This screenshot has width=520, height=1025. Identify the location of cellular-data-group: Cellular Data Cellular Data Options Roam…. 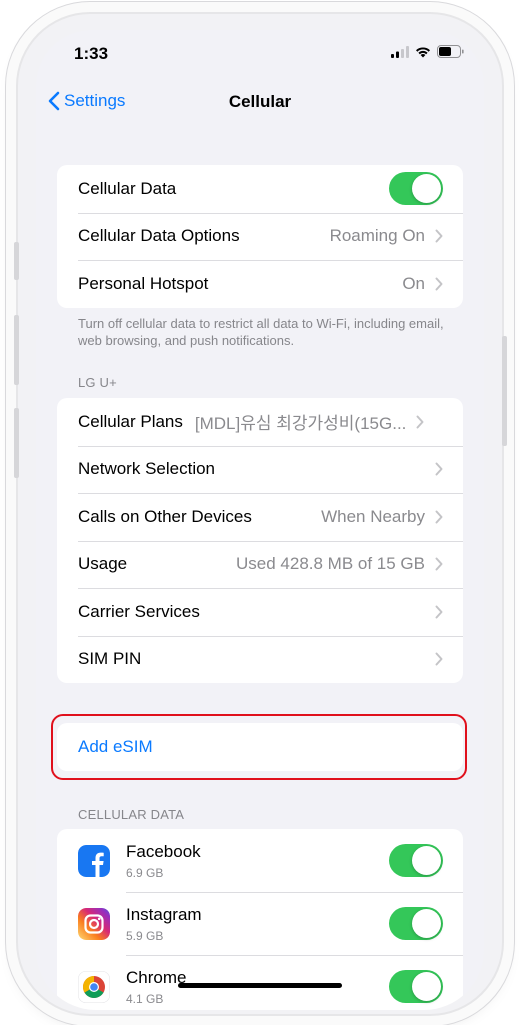
(260, 236).